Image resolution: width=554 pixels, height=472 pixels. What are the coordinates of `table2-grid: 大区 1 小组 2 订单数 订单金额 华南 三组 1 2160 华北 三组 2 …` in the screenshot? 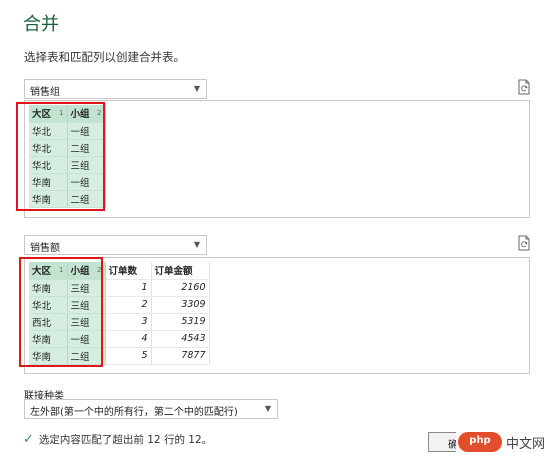 It's located at (119, 313).